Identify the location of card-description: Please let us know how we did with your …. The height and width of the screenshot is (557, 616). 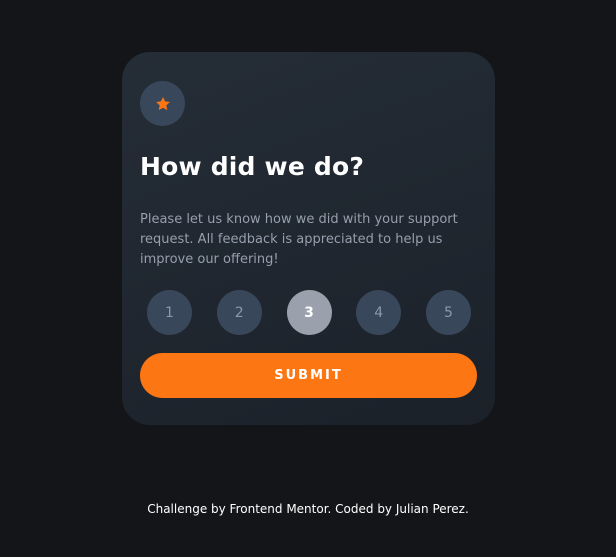
(299, 239).